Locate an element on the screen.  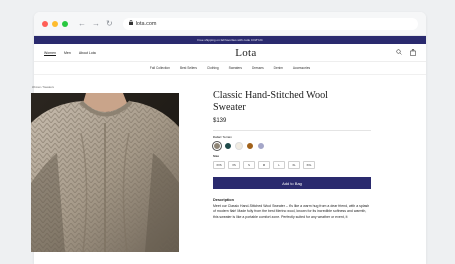
bag-icon: 0 is located at coordinates (413, 52).